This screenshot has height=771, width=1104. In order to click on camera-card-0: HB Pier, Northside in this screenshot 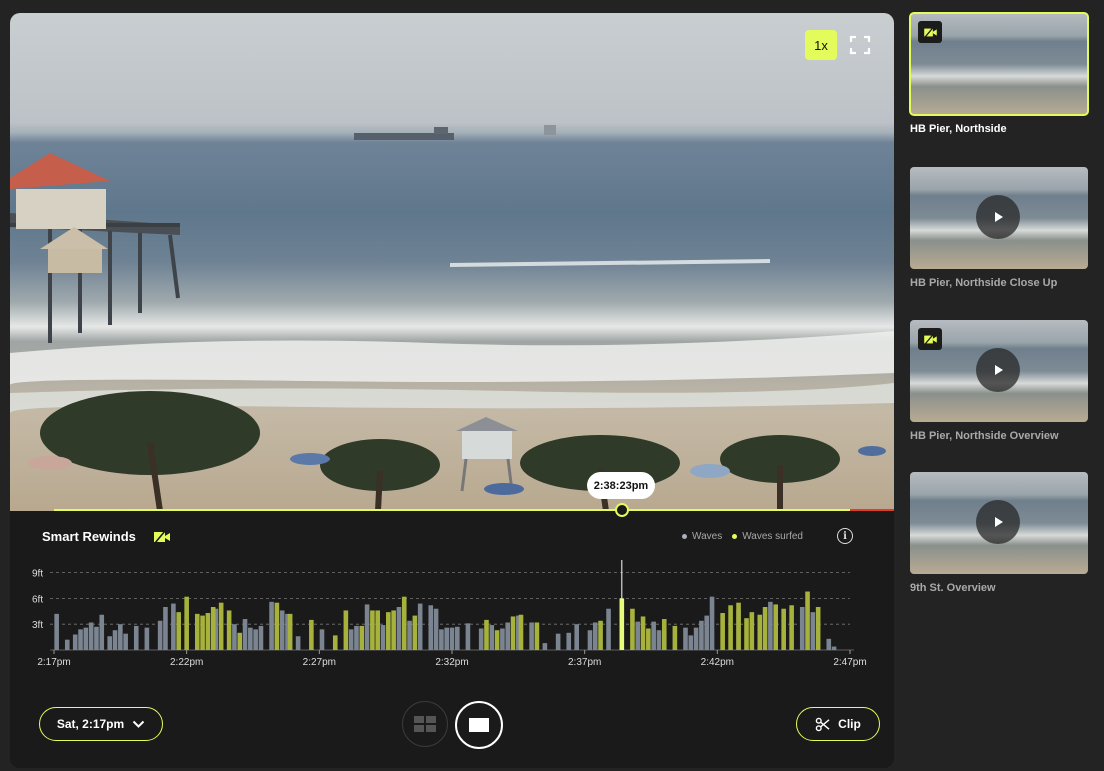, I will do `click(999, 73)`.